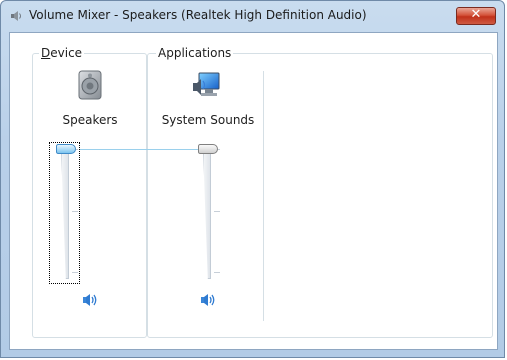  What do you see at coordinates (208, 149) in the screenshot?
I see `system-sounds-slider-thumb` at bounding box center [208, 149].